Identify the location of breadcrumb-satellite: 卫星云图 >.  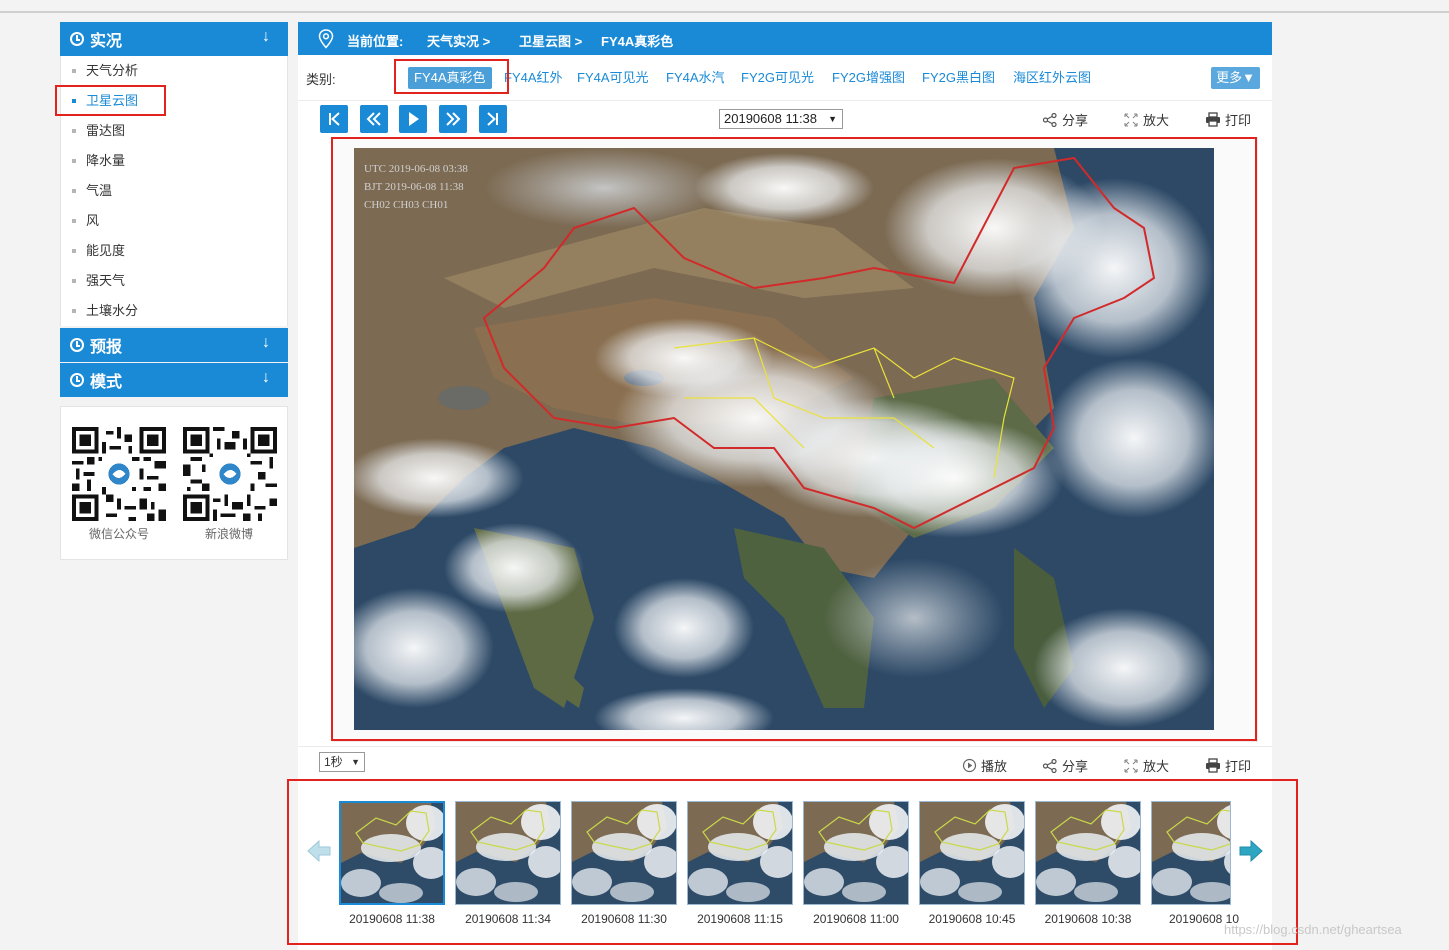
(550, 40).